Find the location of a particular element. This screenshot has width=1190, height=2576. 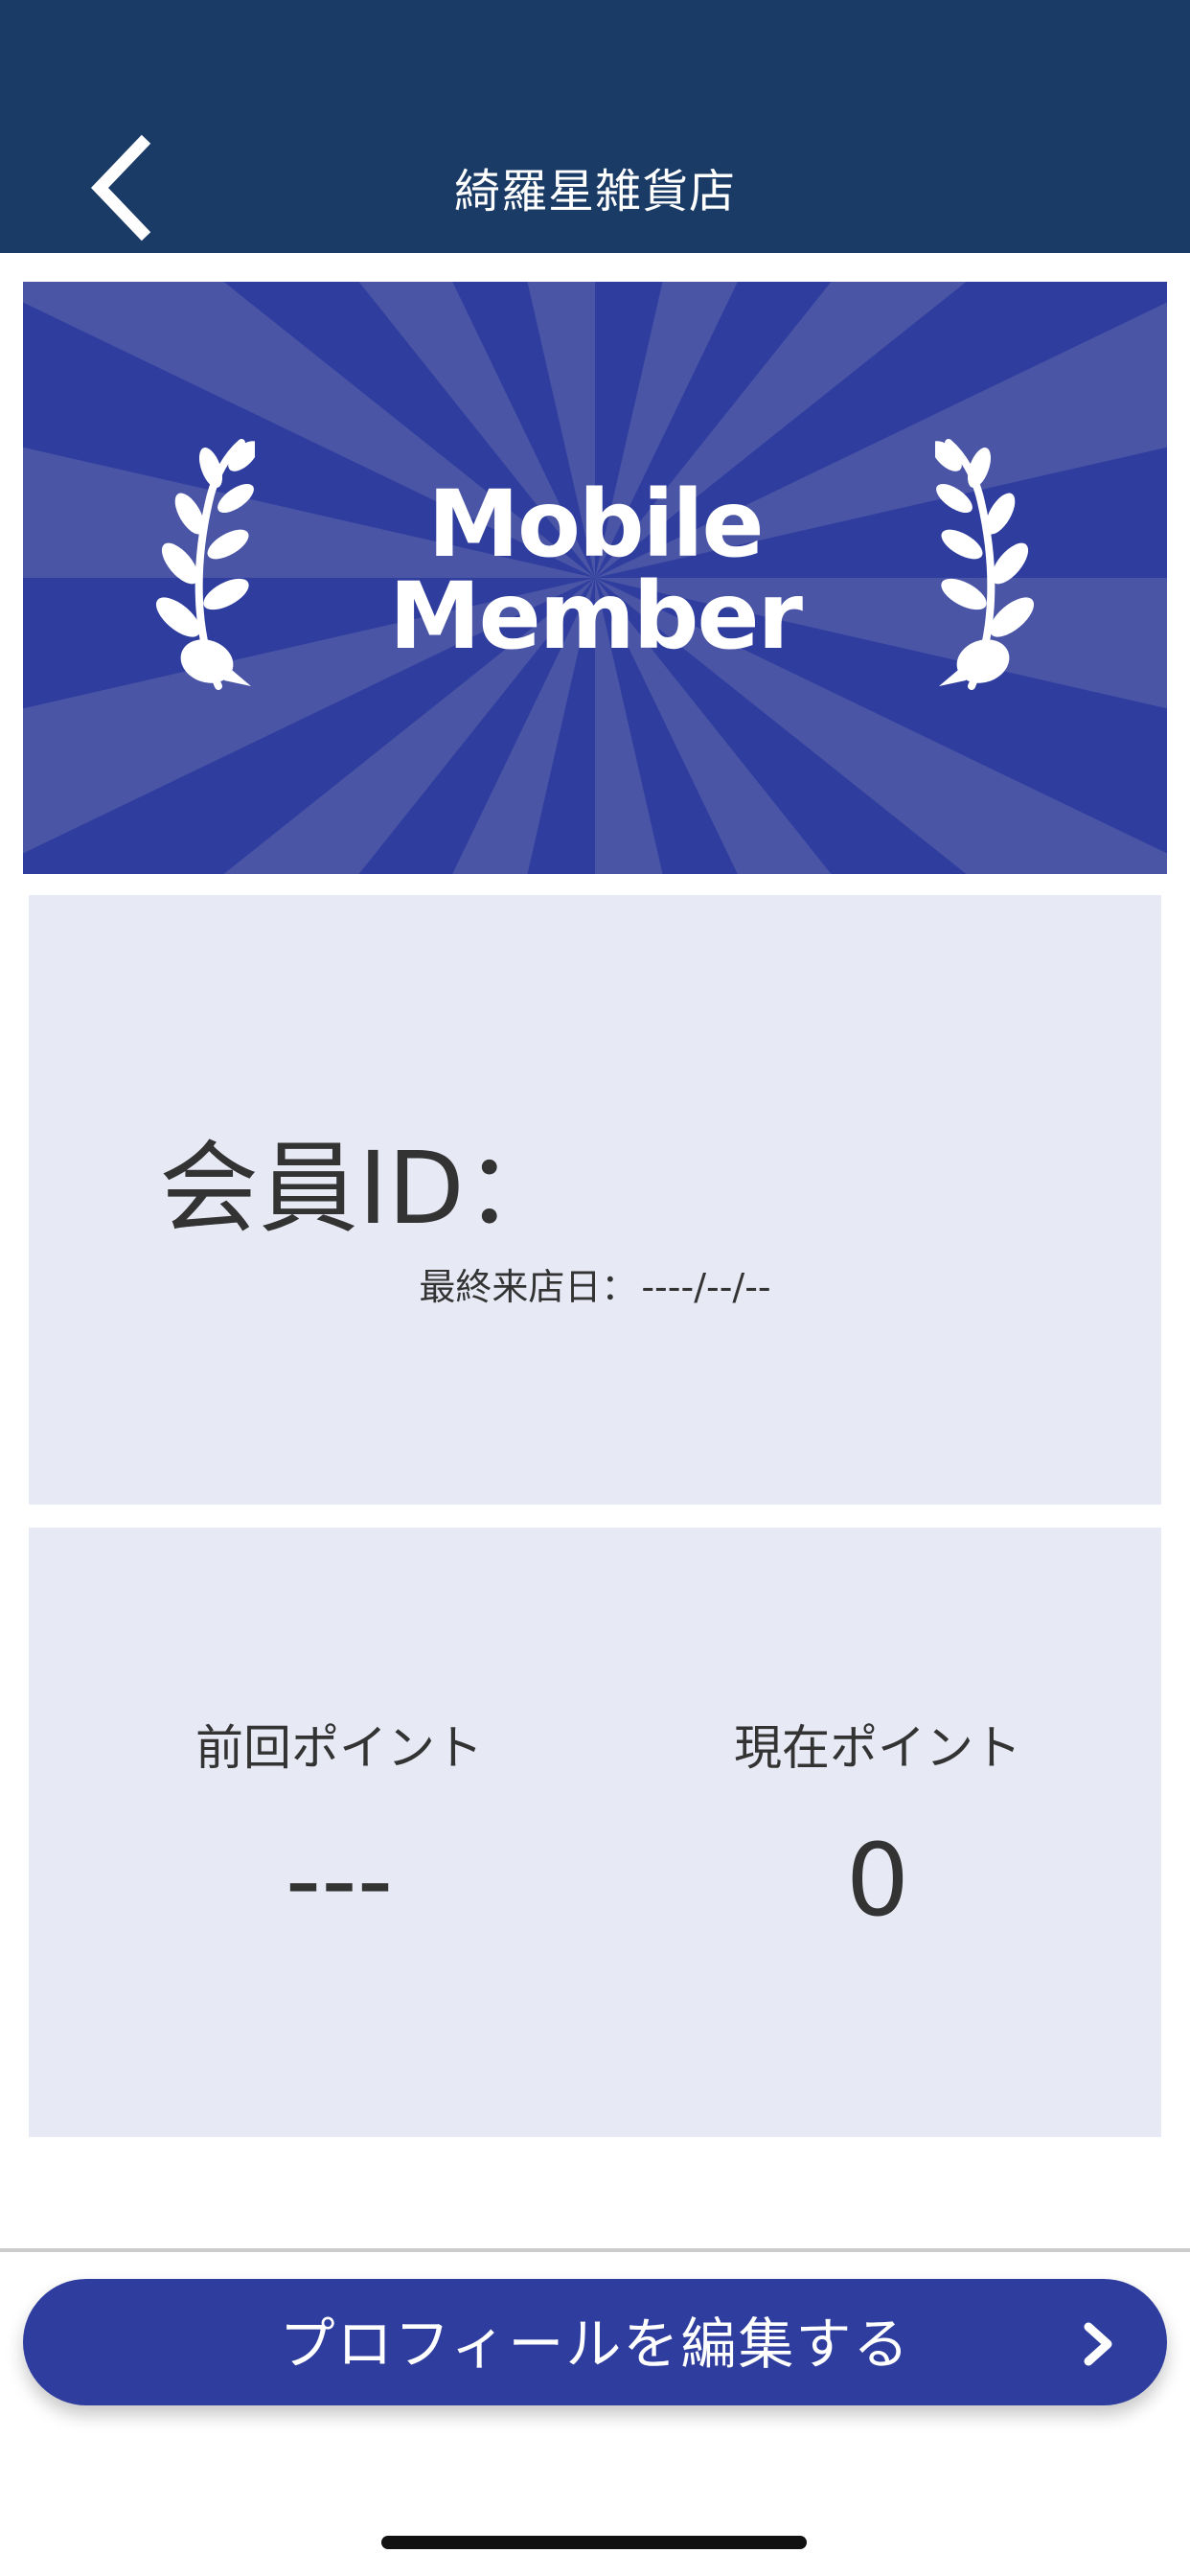

edit-profile-button: プロフィールを編集する is located at coordinates (595, 2342).